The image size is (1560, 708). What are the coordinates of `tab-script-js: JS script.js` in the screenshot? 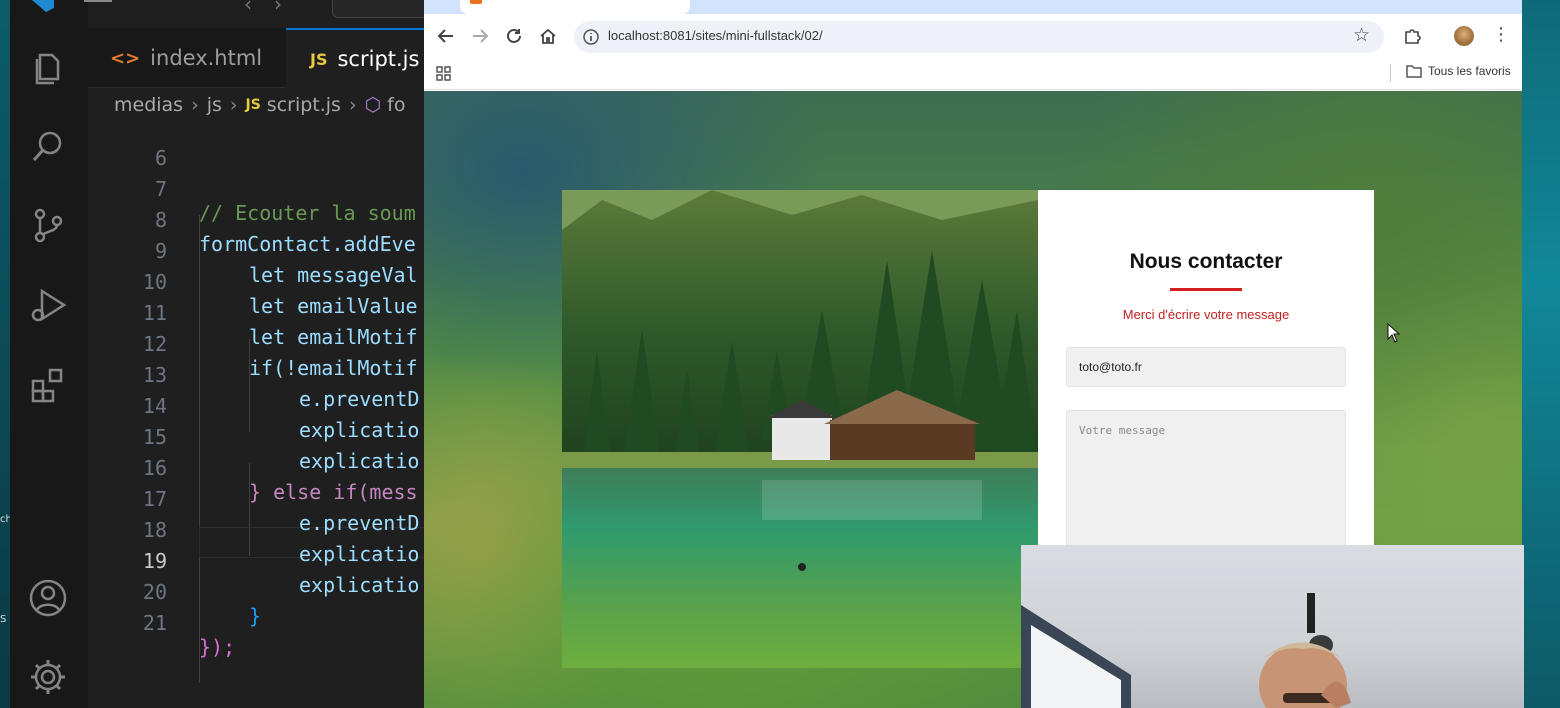 It's located at (355, 58).